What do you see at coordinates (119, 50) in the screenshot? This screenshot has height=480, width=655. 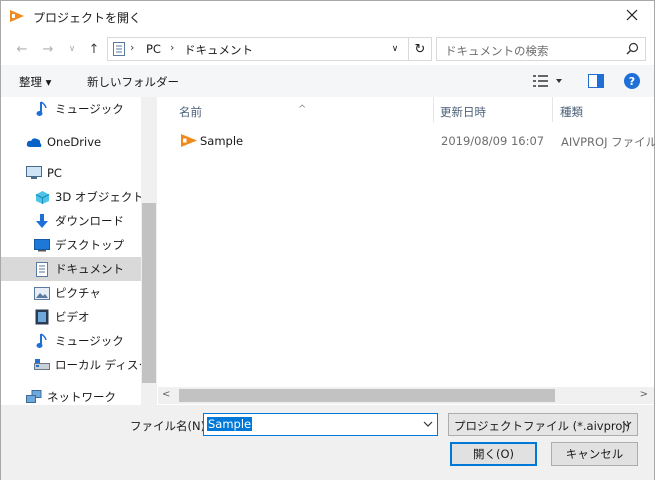 I see `document-folder-icon` at bounding box center [119, 50].